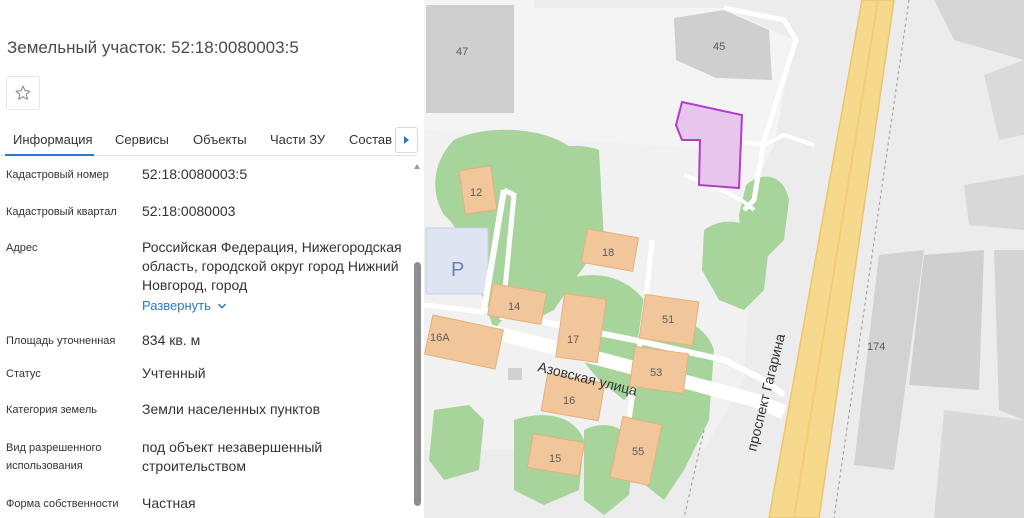 This screenshot has width=1024, height=518. I want to click on tab-objects: Объекты, so click(220, 139).